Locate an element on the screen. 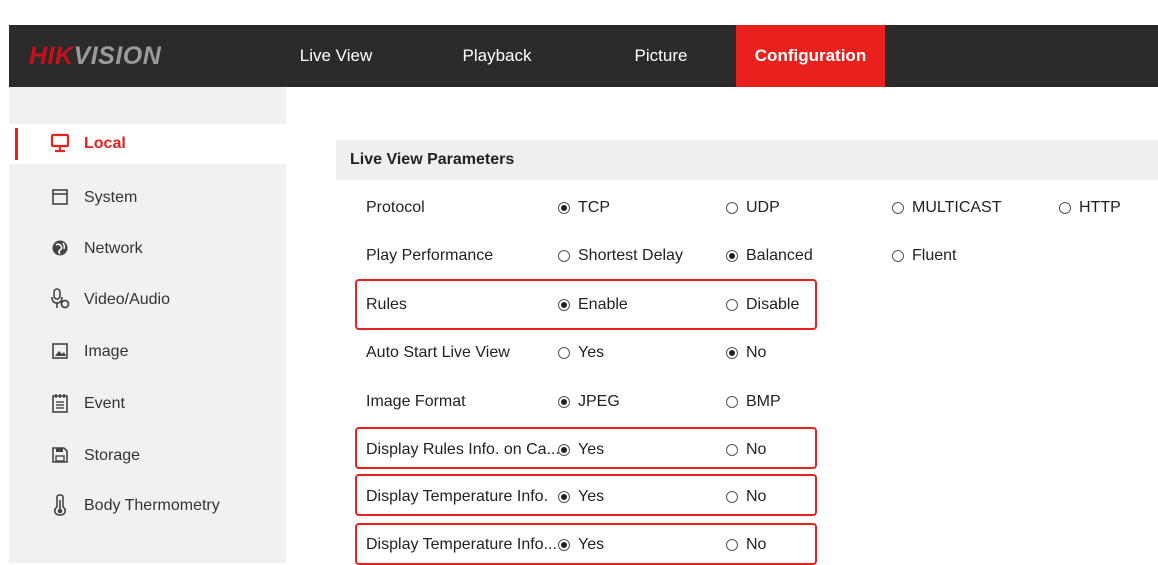  radio-multicast: MULTICAST is located at coordinates (946, 208).